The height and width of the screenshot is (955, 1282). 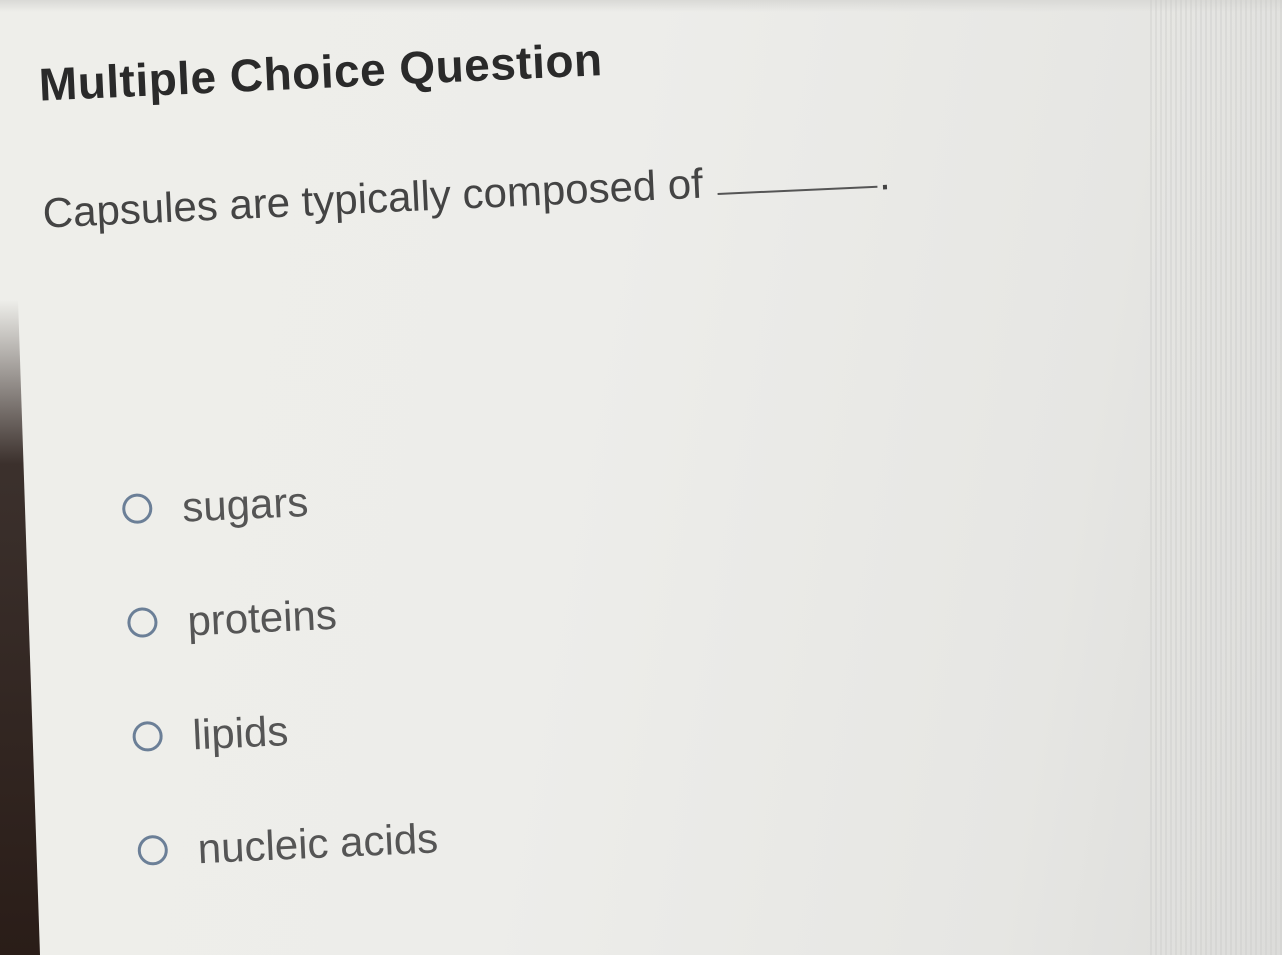 What do you see at coordinates (273, 537) in the screenshot?
I see `option-sugars: sugars` at bounding box center [273, 537].